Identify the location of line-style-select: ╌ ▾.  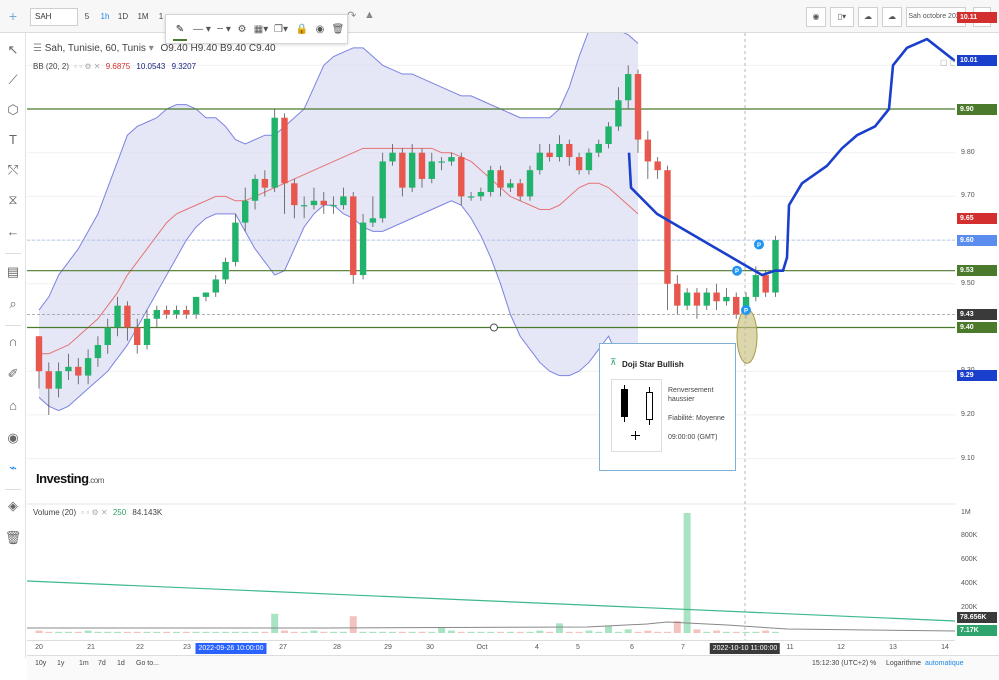
(224, 30).